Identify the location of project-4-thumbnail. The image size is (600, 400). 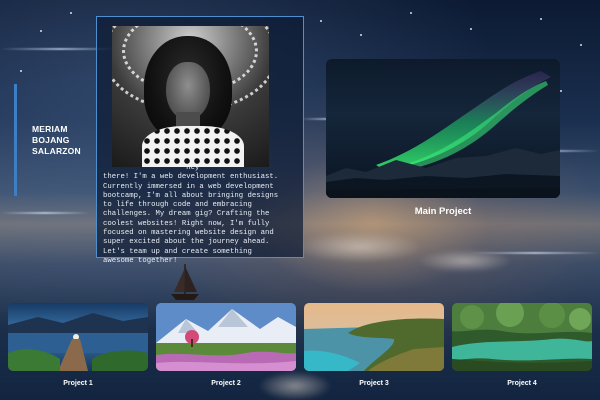
(522, 337).